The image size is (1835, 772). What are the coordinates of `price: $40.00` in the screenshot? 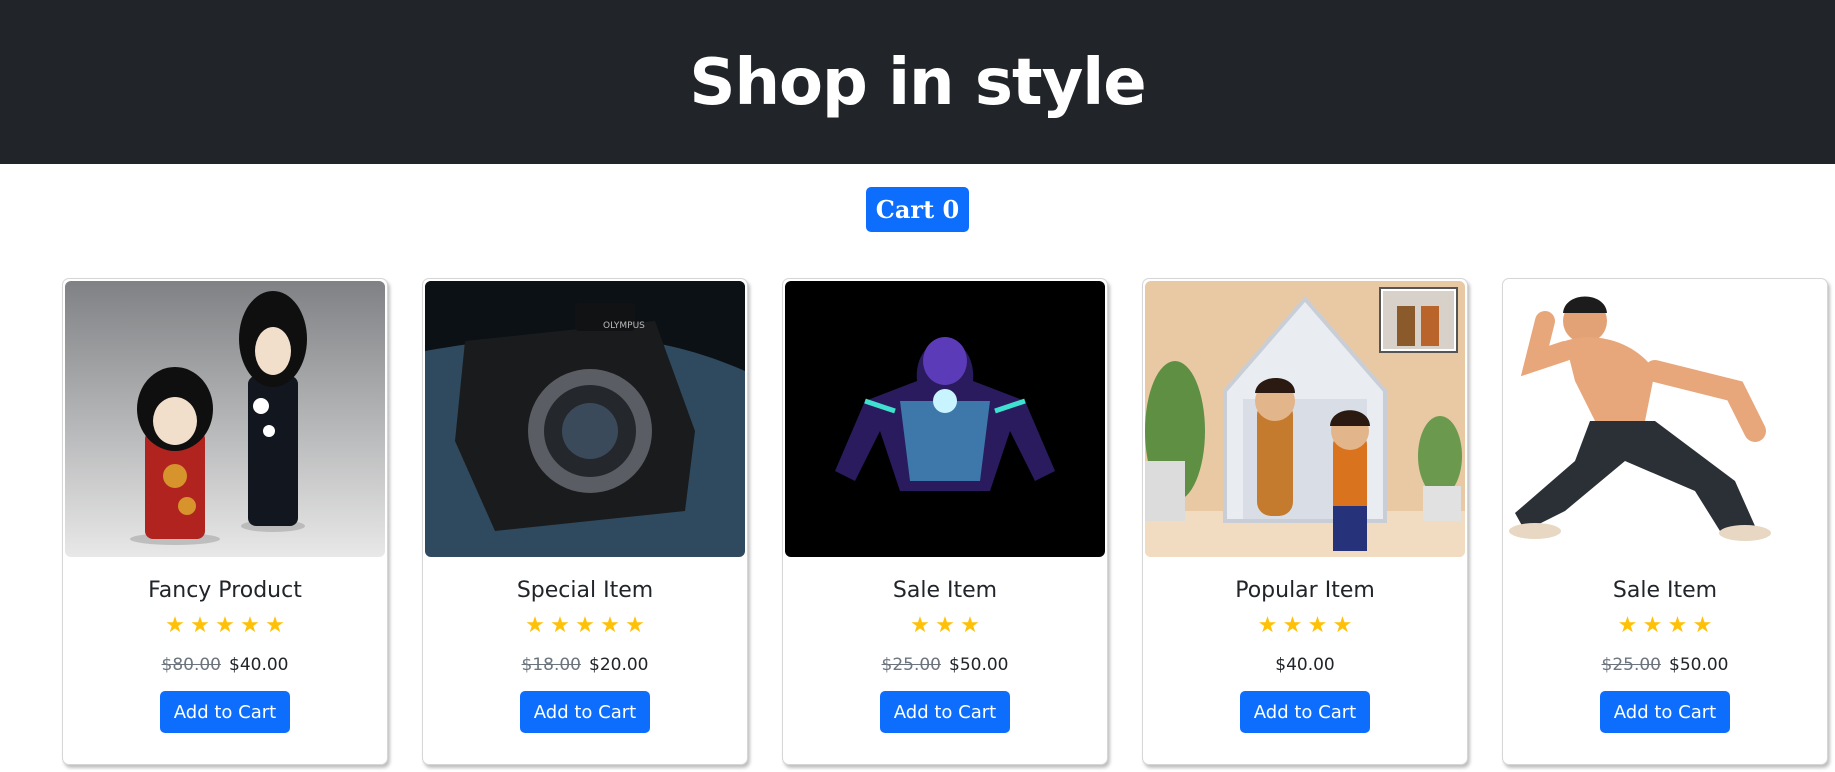 It's located at (1304, 667).